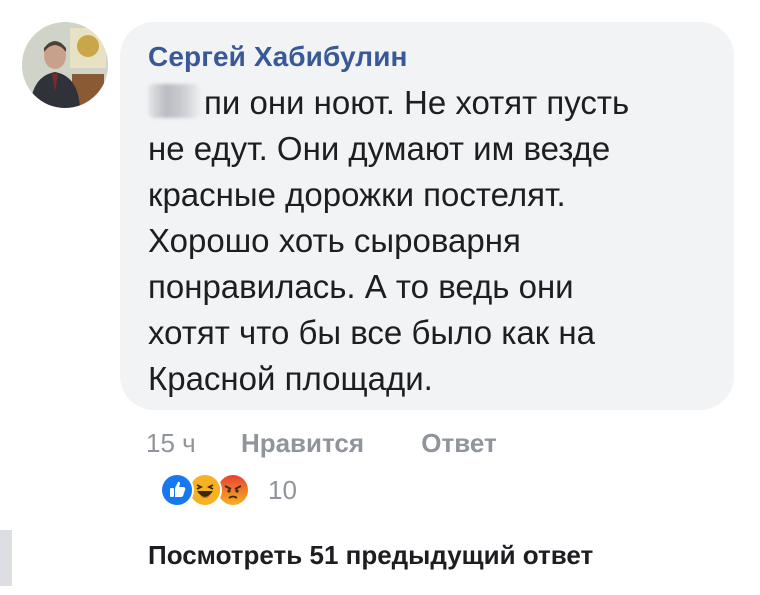 The height and width of the screenshot is (595, 760). Describe the element at coordinates (428, 57) in the screenshot. I see `comment-author: Сергей Хабибулин` at that location.